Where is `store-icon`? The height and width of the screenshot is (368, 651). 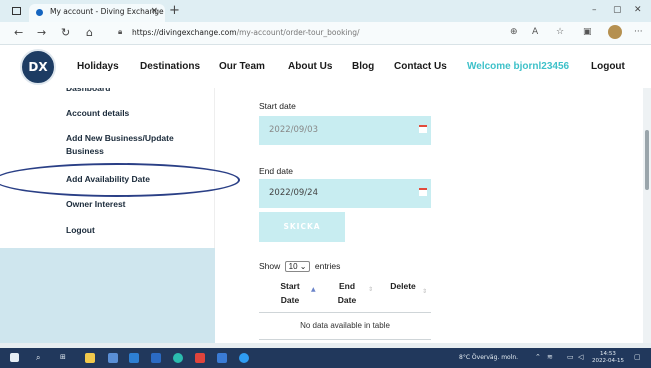 store-icon is located at coordinates (113, 358).